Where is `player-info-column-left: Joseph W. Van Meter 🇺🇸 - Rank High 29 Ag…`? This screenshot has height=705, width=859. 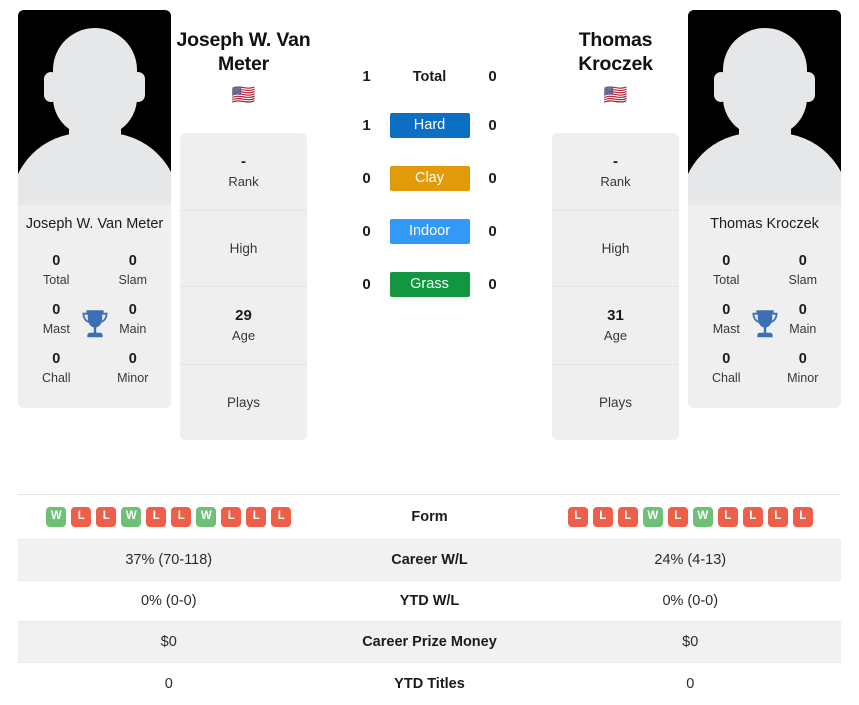 player-info-column-left: Joseph W. Van Meter 🇺🇸 - Rank High 29 Ag… is located at coordinates (243, 225).